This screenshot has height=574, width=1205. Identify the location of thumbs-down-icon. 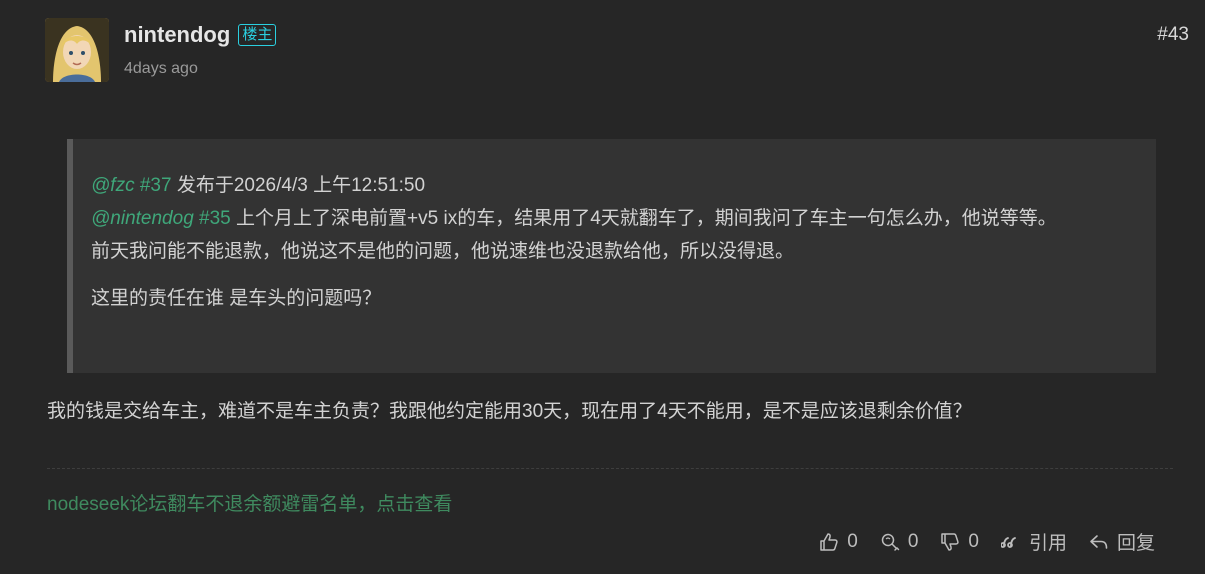
(950, 541).